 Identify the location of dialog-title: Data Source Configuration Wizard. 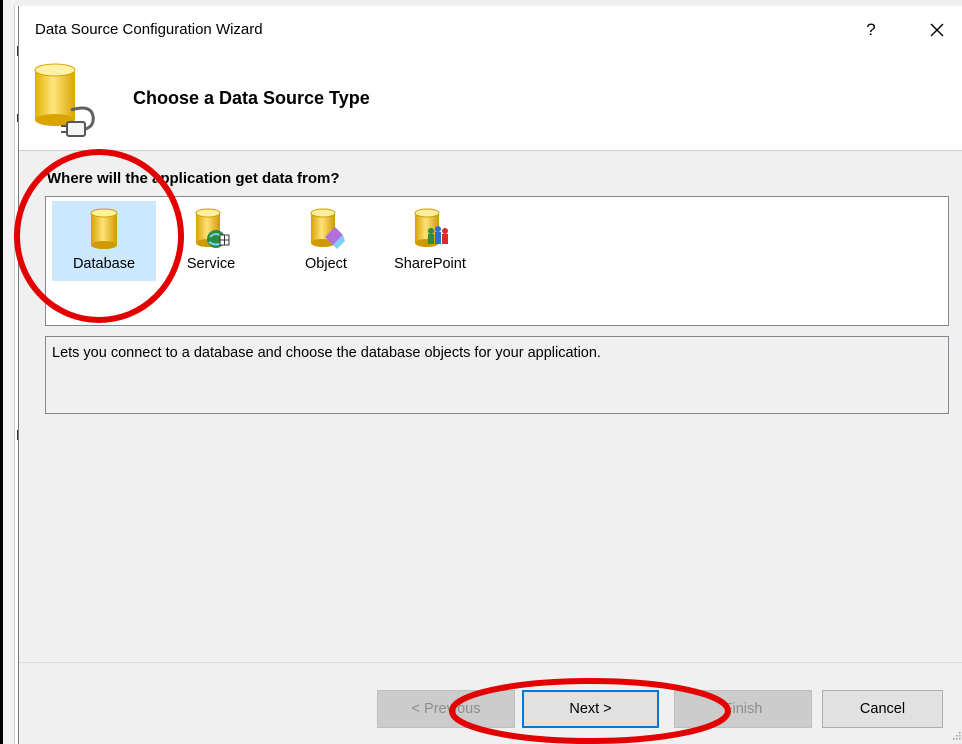
(149, 29).